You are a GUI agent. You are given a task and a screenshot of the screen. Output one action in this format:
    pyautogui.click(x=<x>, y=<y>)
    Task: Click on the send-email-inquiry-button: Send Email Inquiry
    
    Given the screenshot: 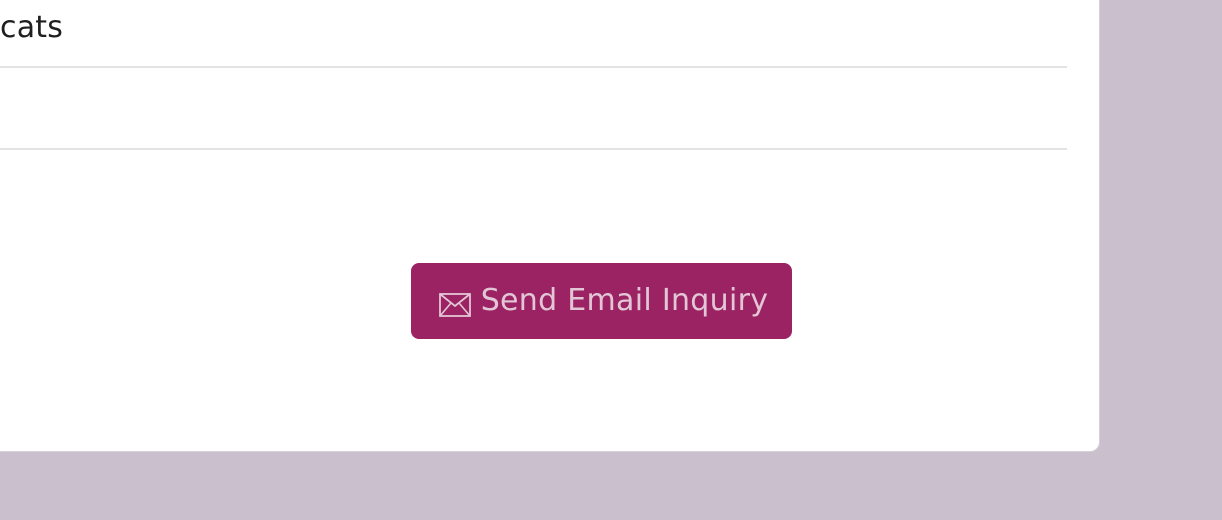 What is the action you would take?
    pyautogui.click(x=601, y=301)
    